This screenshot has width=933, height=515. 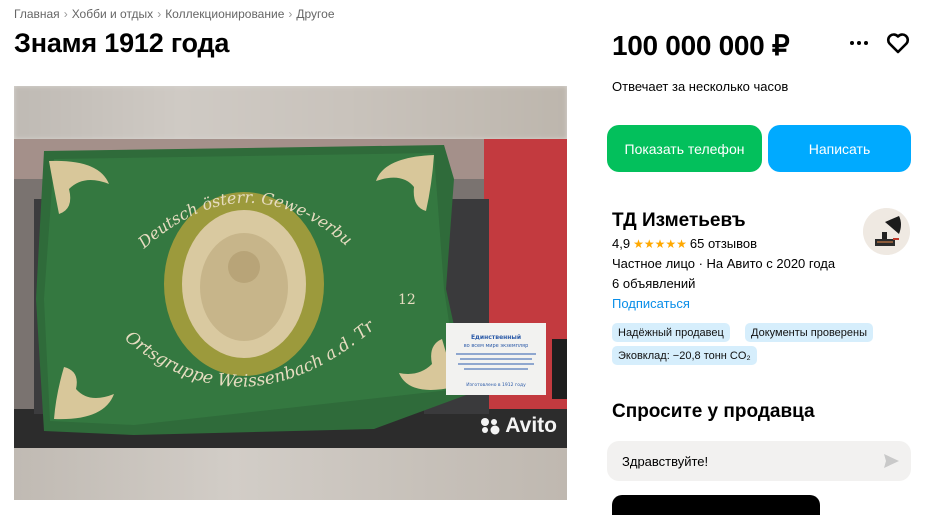 What do you see at coordinates (496, 337) in the screenshot?
I see `info-card-title: Единственный` at bounding box center [496, 337].